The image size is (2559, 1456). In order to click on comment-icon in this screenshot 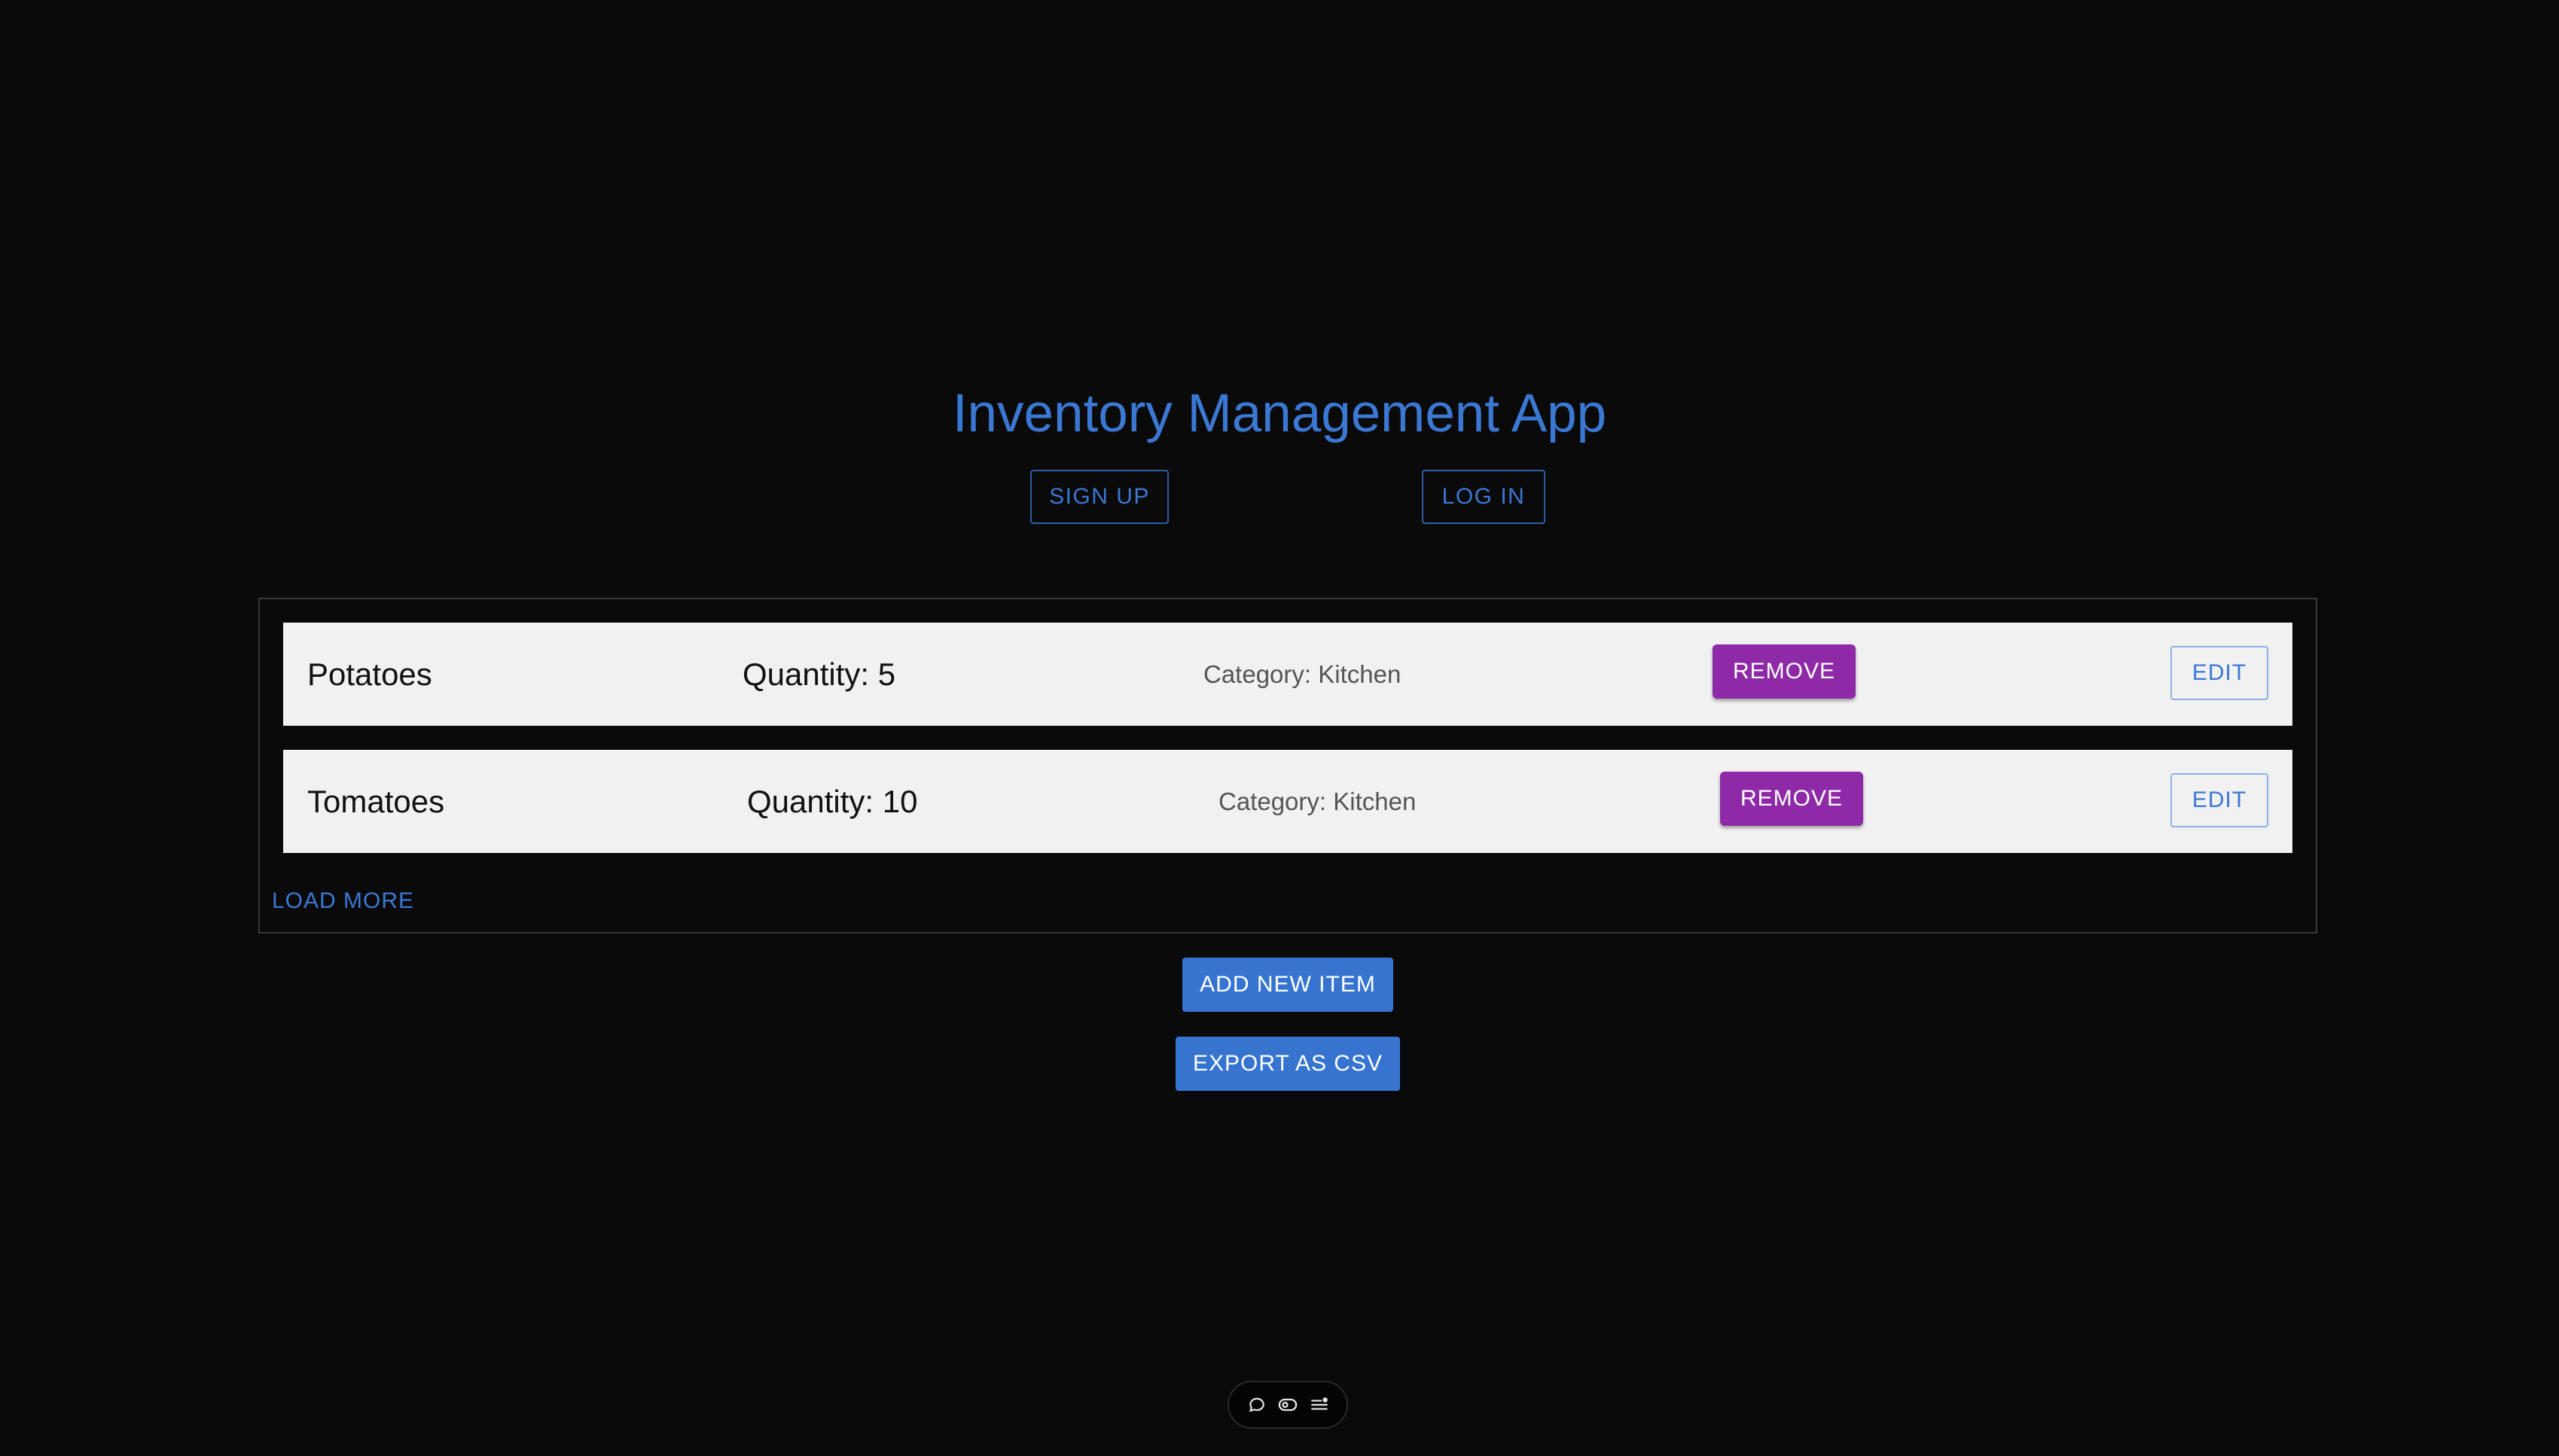, I will do `click(1257, 1405)`.